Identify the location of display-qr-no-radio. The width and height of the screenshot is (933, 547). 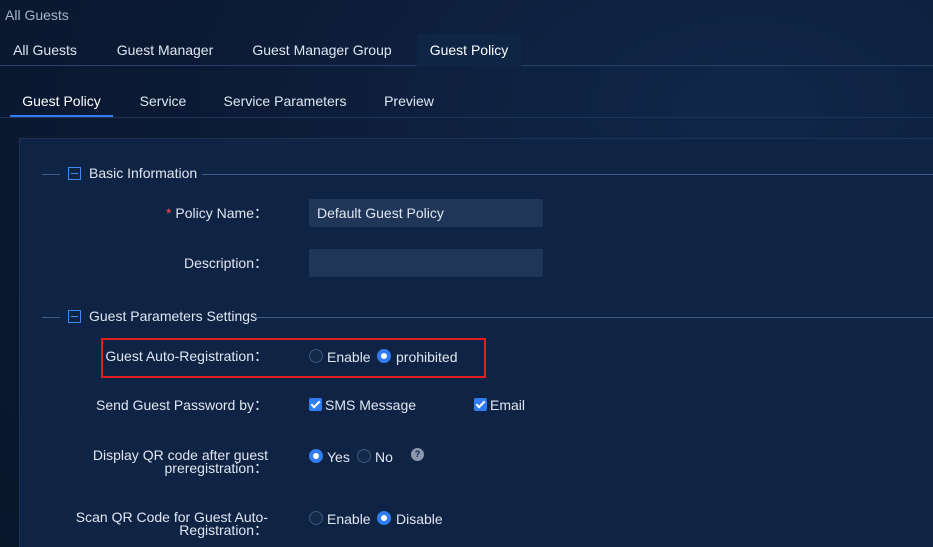
(364, 456).